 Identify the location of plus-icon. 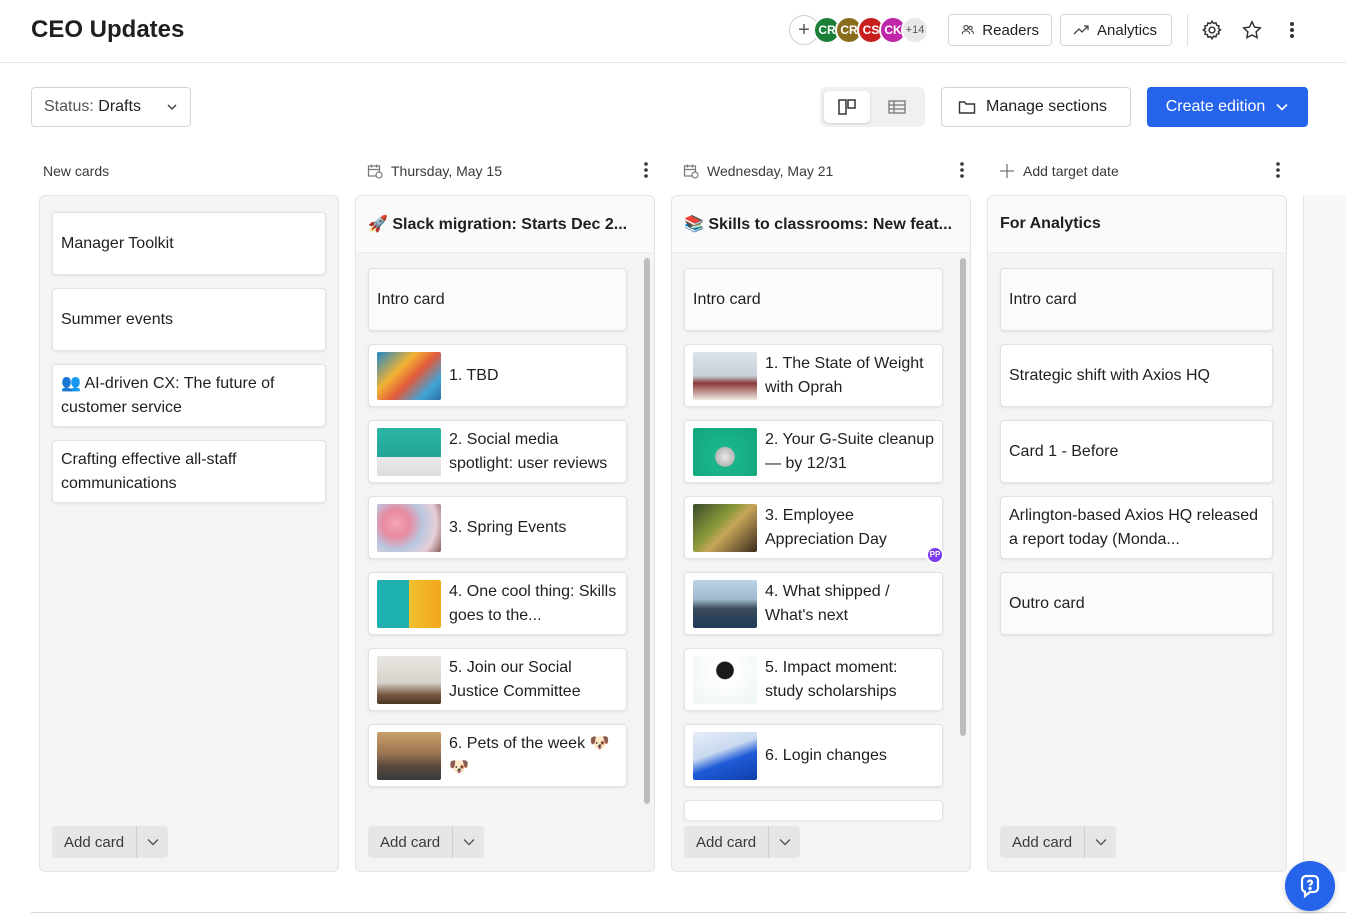
(1007, 171).